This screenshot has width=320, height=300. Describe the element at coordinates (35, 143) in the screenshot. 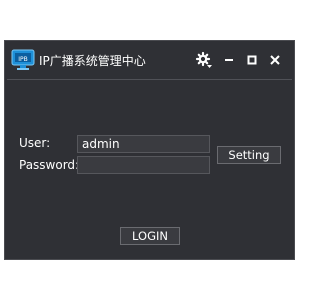

I see `user-label: User:` at that location.